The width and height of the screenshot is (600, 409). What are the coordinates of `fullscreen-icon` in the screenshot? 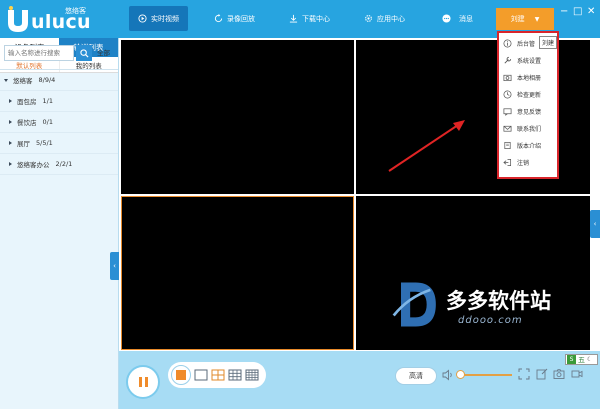 It's located at (524, 374).